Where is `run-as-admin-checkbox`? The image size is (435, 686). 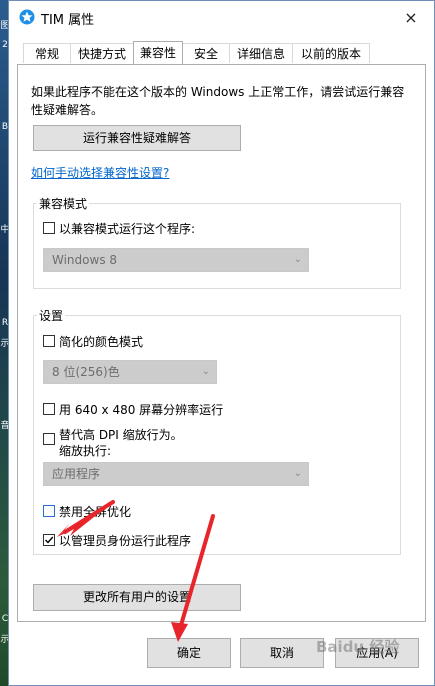 run-as-admin-checkbox is located at coordinates (49, 540).